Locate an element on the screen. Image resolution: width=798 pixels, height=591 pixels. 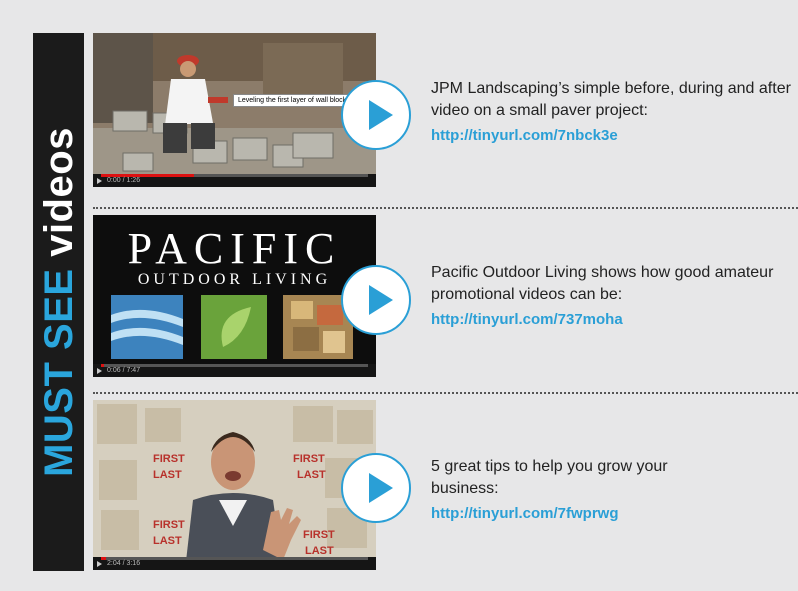
video-2-link: http://tinyurl.com/737moha is located at coordinates (611, 320).